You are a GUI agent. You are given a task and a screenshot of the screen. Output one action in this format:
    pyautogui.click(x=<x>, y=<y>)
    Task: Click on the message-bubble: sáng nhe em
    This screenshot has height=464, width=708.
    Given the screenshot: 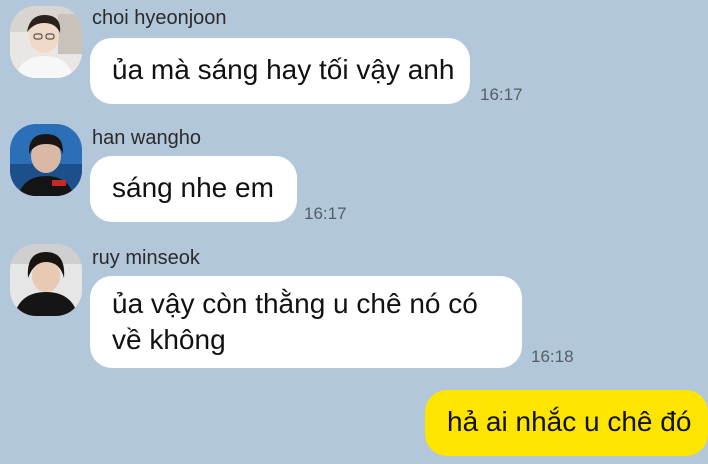 What is the action you would take?
    pyautogui.click(x=193, y=189)
    